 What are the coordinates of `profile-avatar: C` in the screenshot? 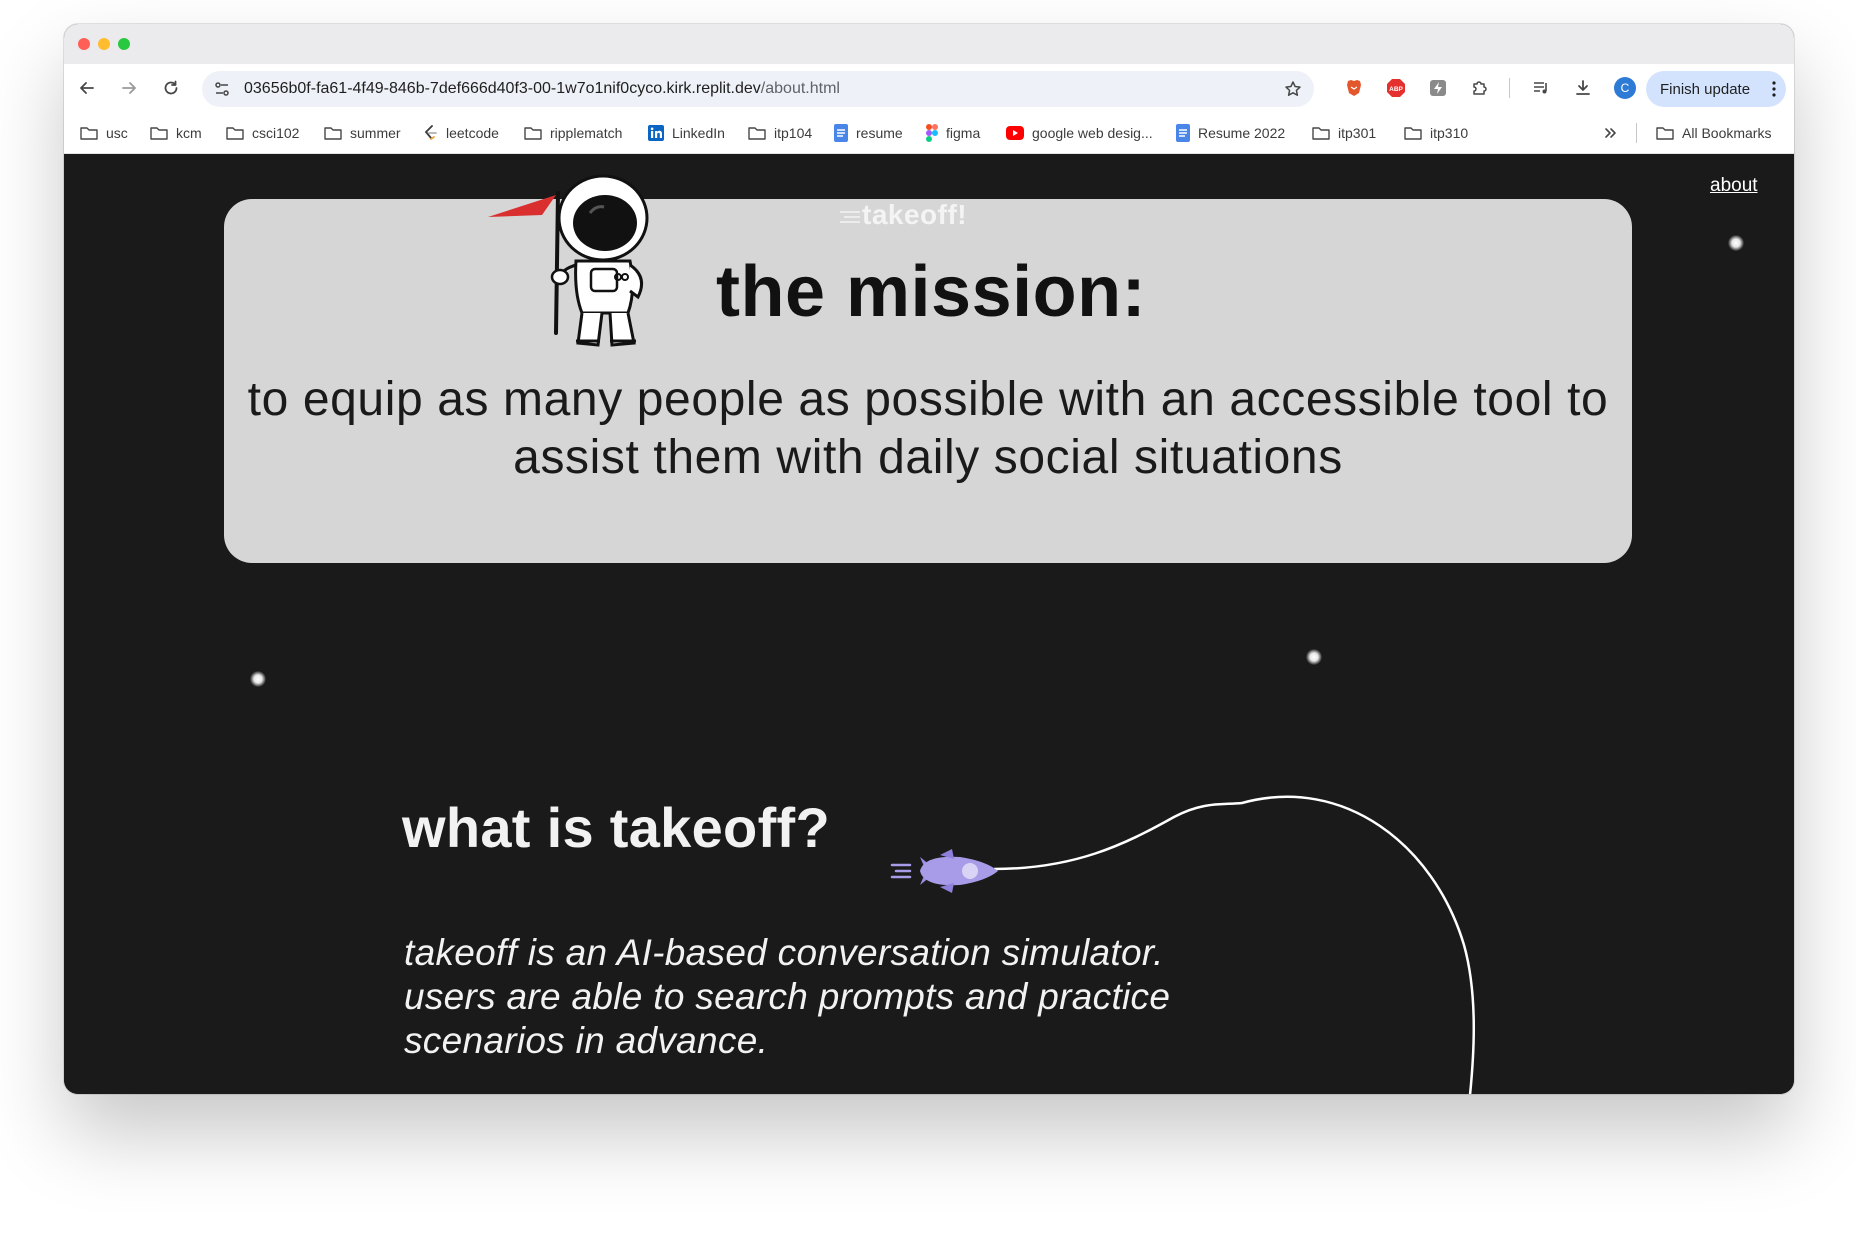 It's located at (1625, 88).